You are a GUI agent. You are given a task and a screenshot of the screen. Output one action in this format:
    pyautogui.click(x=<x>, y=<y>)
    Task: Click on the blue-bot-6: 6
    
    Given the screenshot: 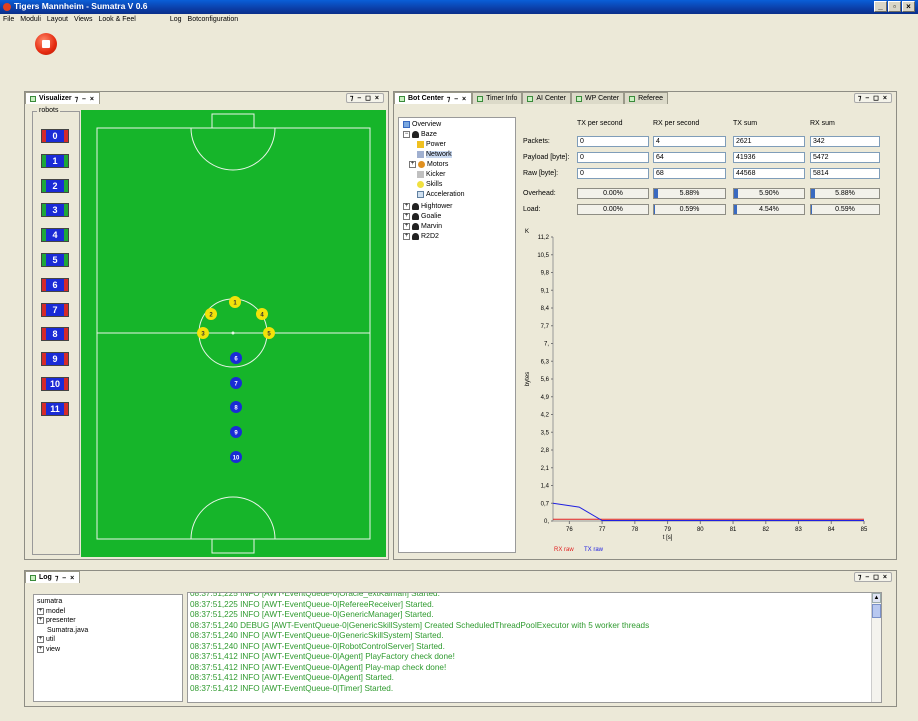 What is the action you would take?
    pyautogui.click(x=236, y=358)
    